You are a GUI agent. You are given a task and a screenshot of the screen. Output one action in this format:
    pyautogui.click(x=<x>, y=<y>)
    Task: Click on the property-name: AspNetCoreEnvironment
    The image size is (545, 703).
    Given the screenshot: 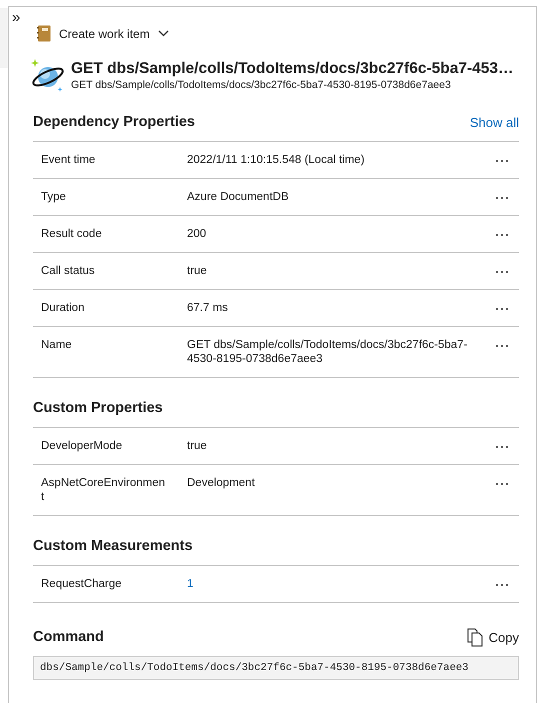 What is the action you would take?
    pyautogui.click(x=103, y=490)
    